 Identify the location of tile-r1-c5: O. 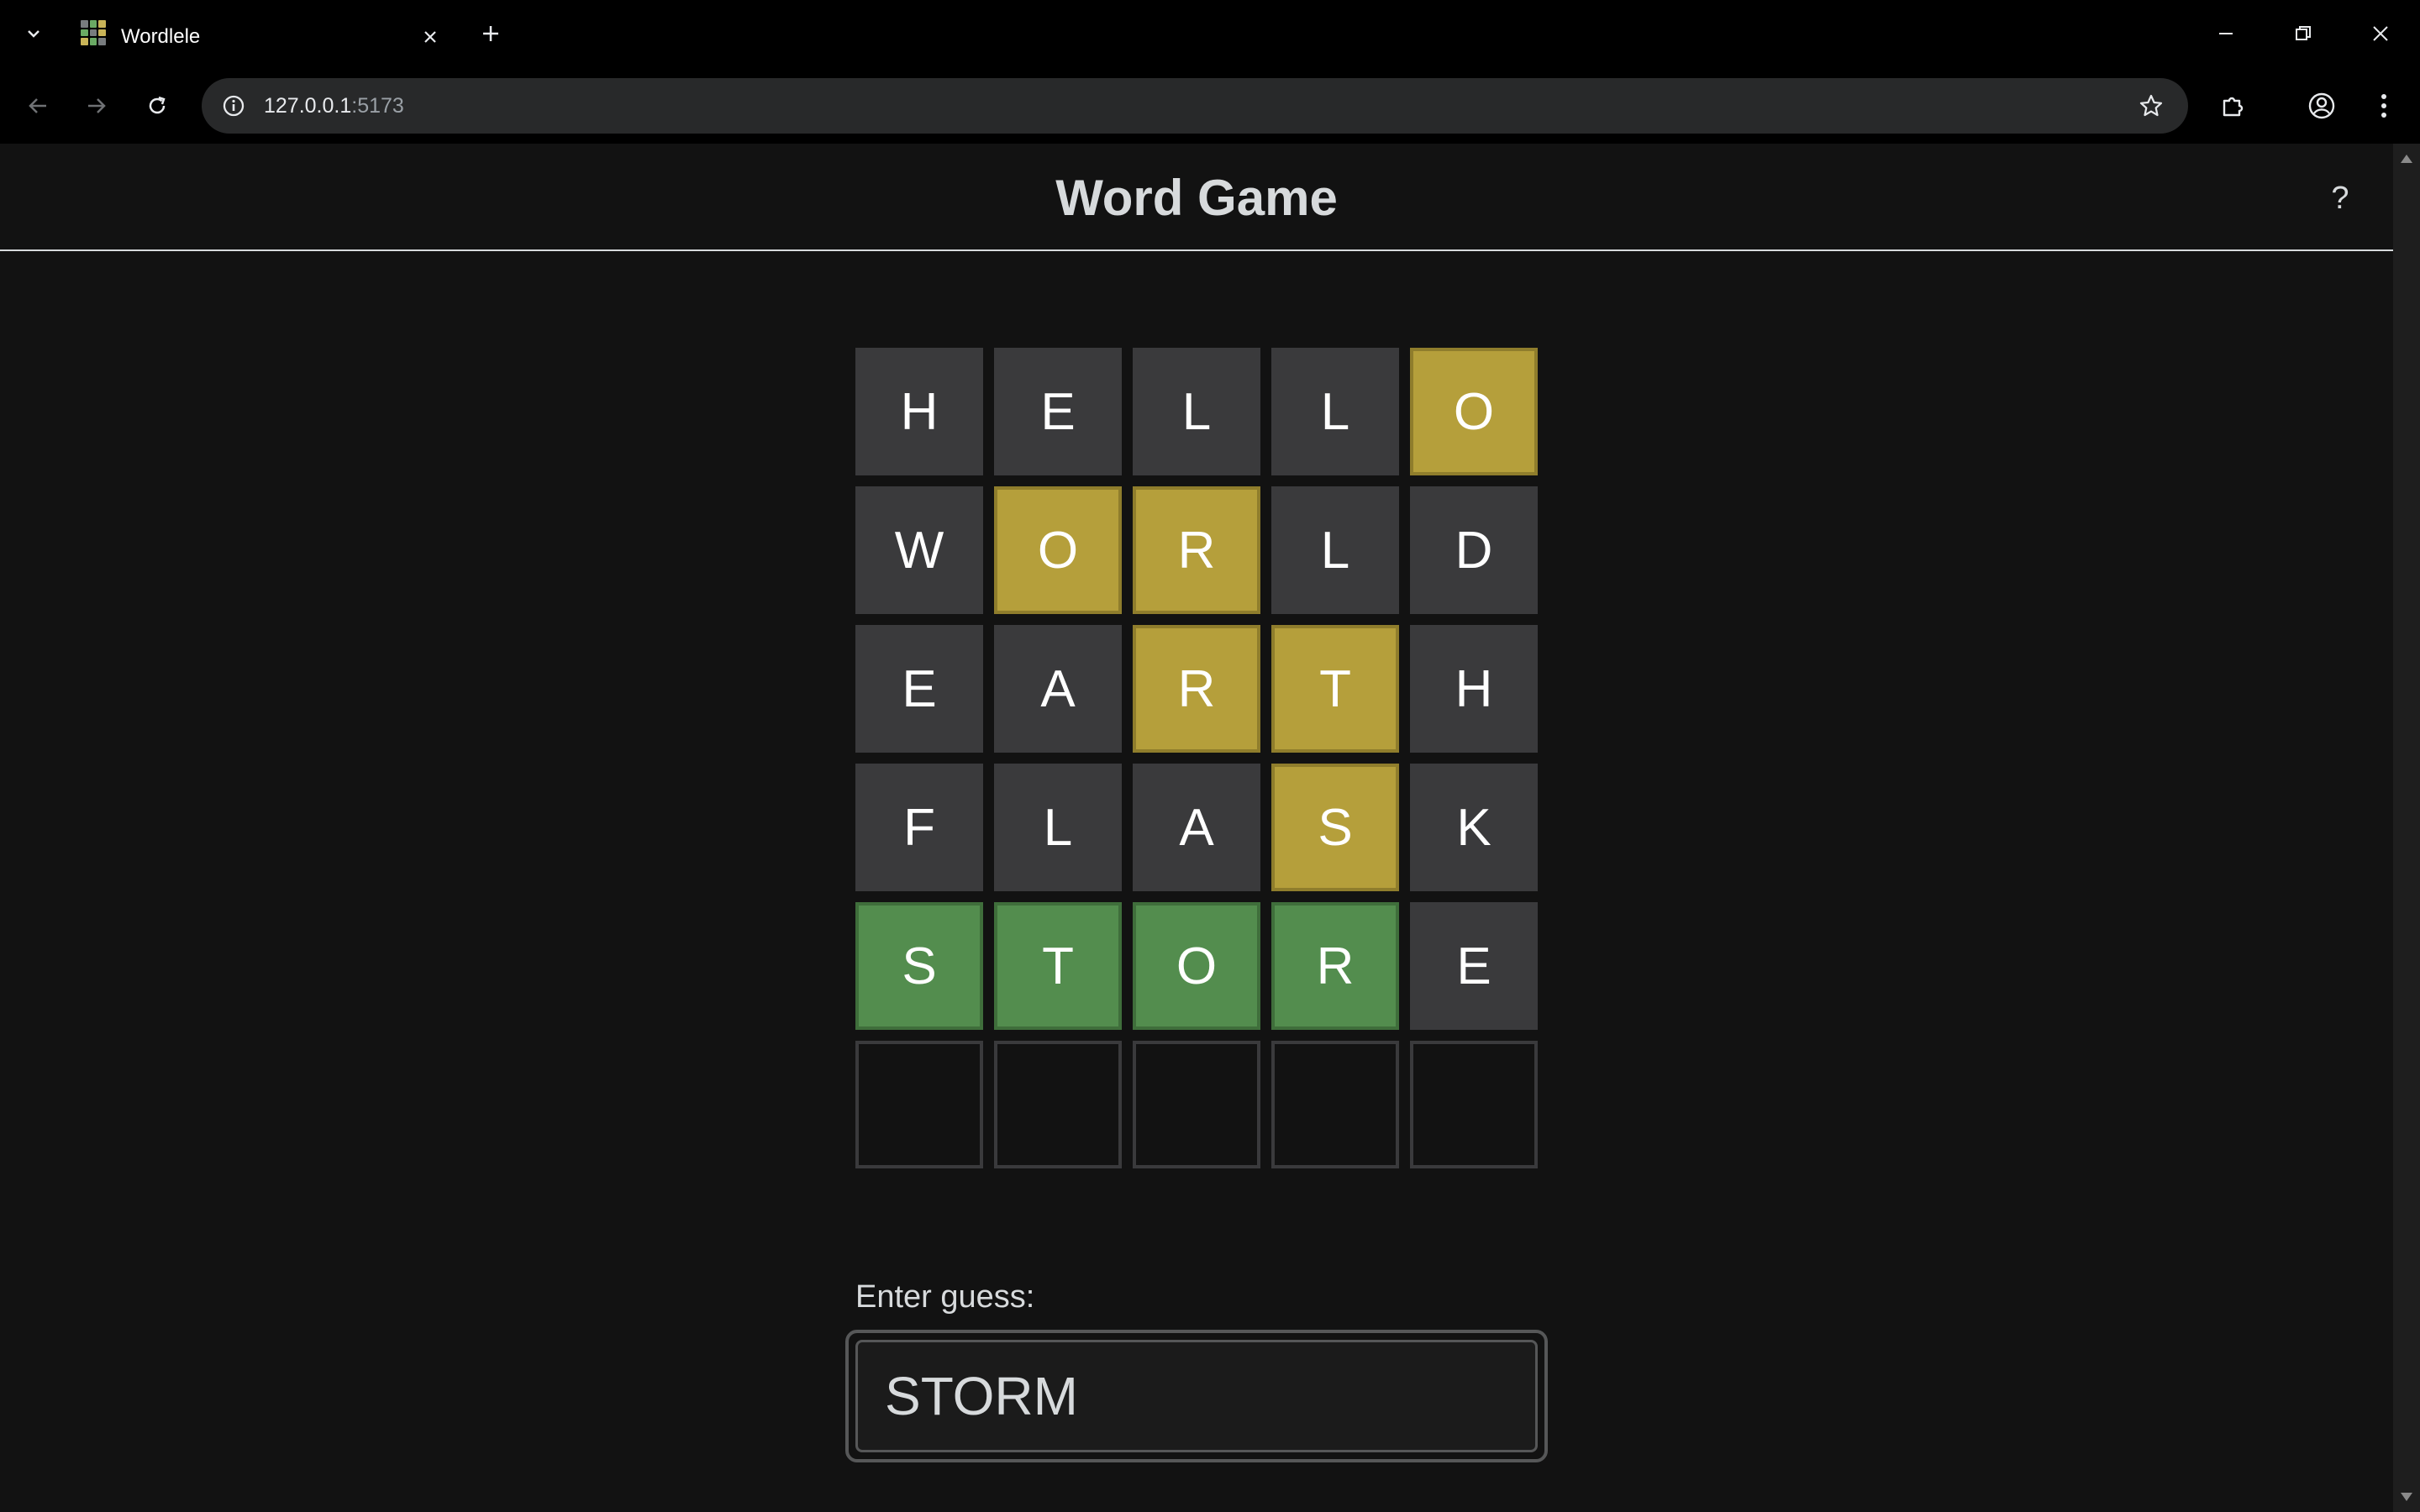
(1474, 411).